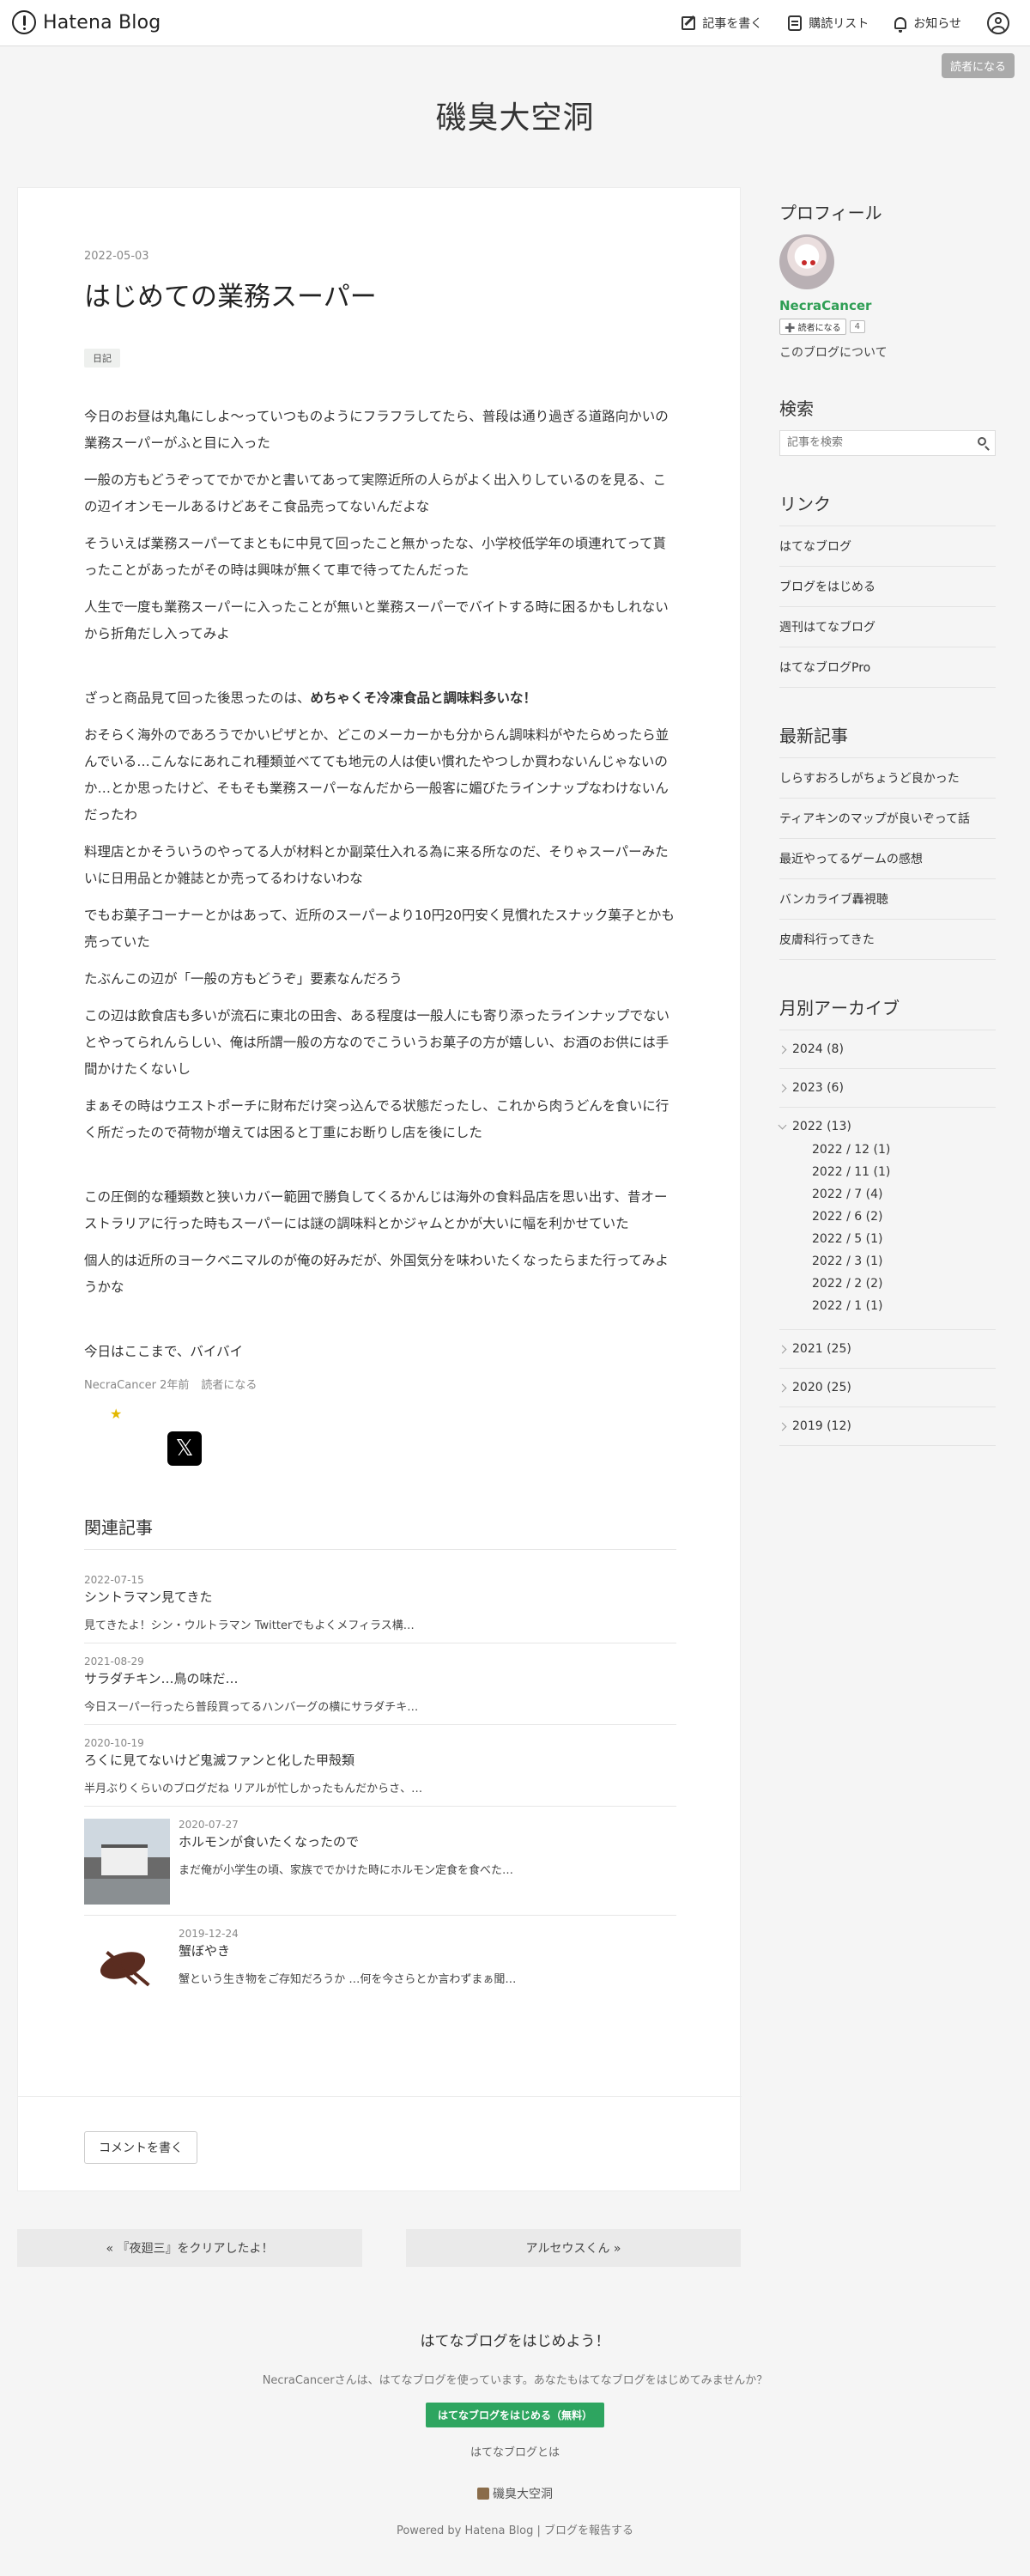 This screenshot has width=1030, height=2576. Describe the element at coordinates (887, 1150) in the screenshot. I see `archive-month: 2022 / 12 (1)` at that location.